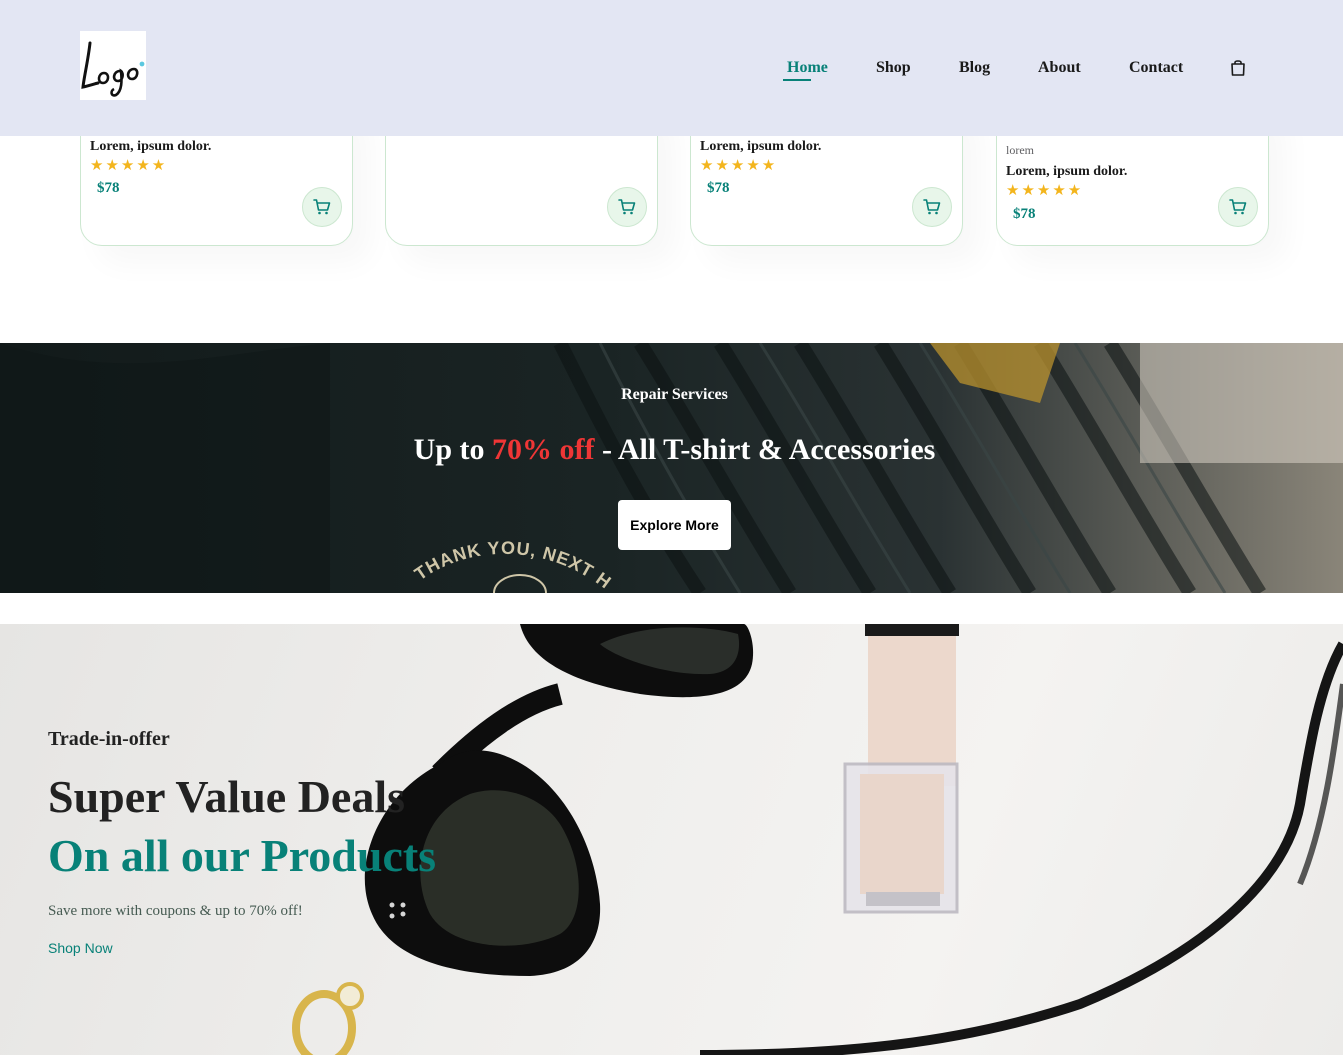 The image size is (1343, 1055). What do you see at coordinates (1238, 68) in the screenshot?
I see `shopping-bag-icon` at bounding box center [1238, 68].